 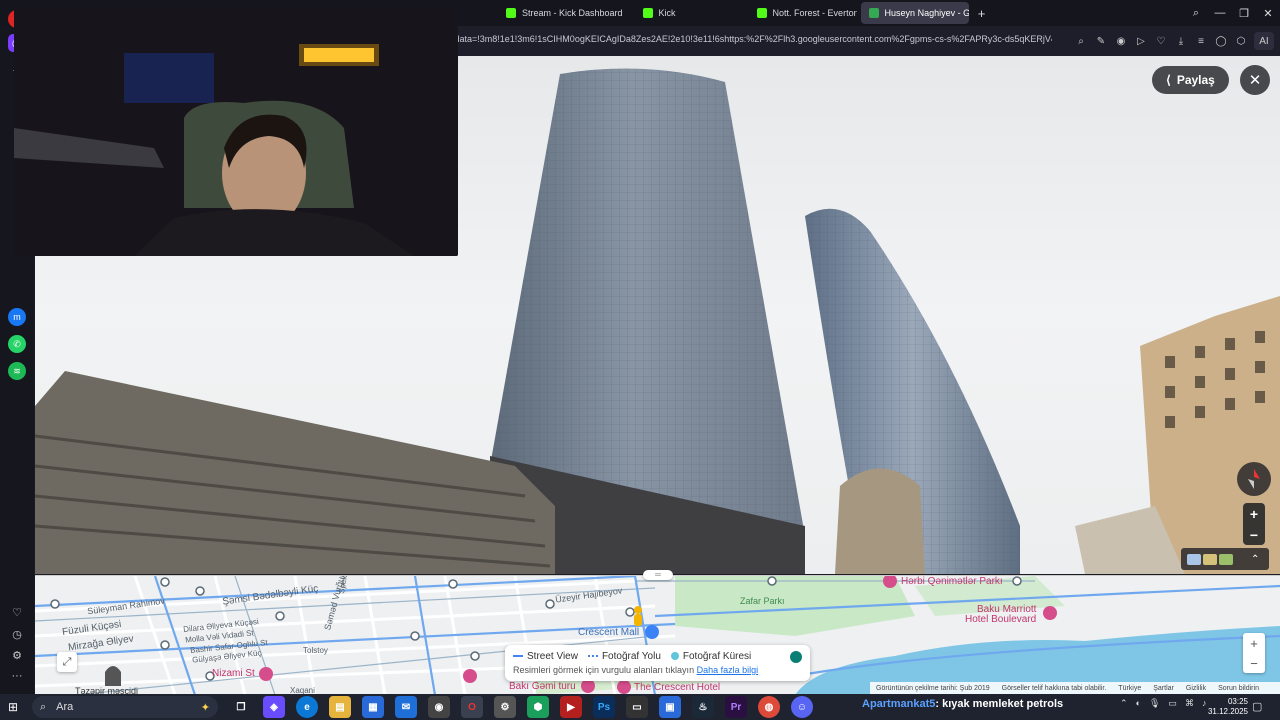 I want to click on mail-icon: ✉, so click(x=406, y=707).